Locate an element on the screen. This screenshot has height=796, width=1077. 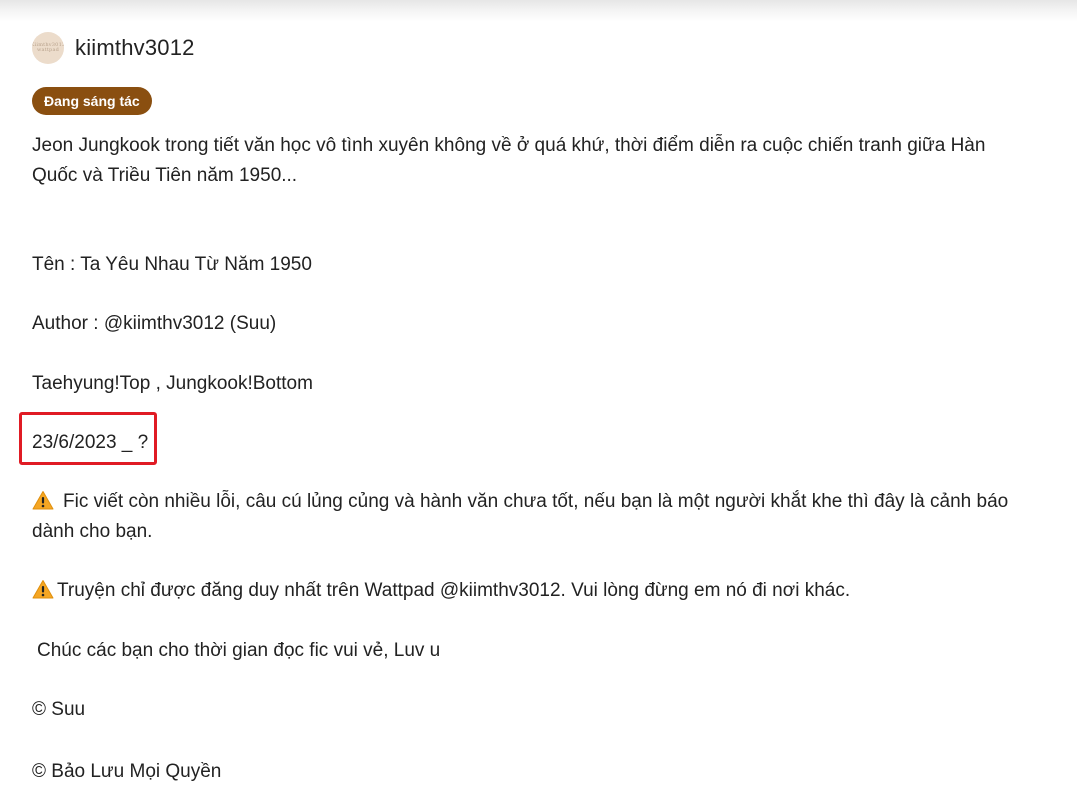
description-copyright-line: © Suu is located at coordinates (59, 709).